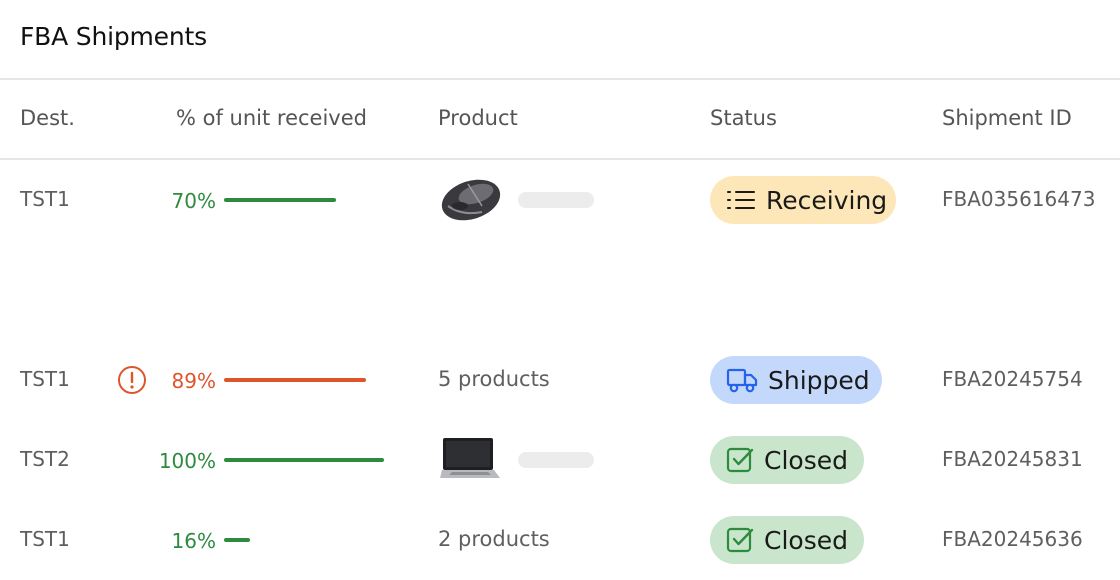 Image resolution: width=1120 pixels, height=580 pixels. Describe the element at coordinates (827, 200) in the screenshot. I see `status-label: Receiving` at that location.